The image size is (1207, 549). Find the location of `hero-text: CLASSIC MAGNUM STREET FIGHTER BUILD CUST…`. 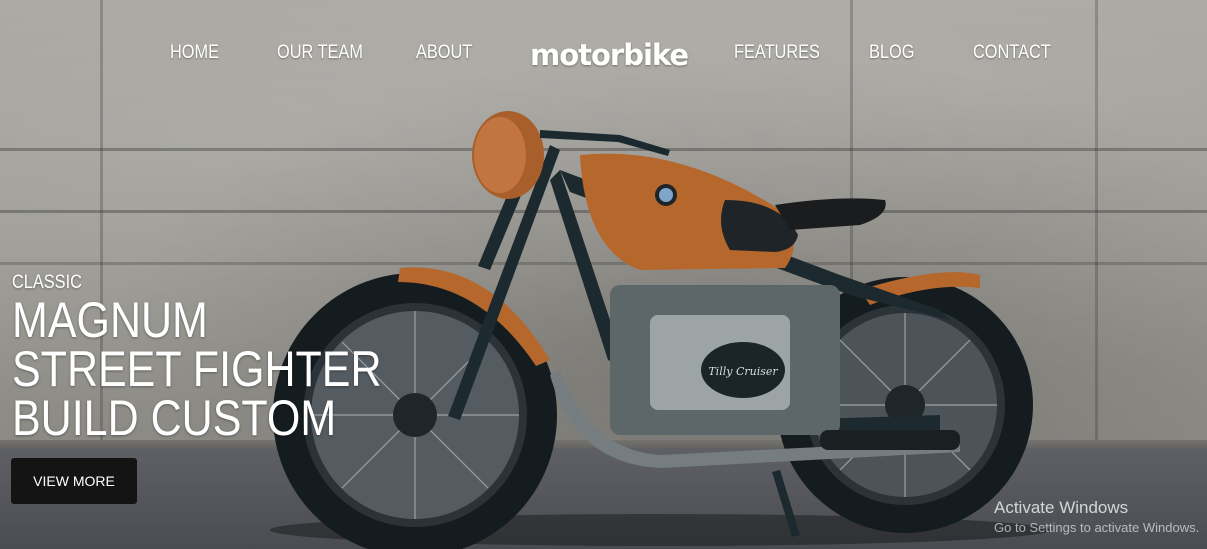

hero-text: CLASSIC MAGNUM STREET FIGHTER BUILD CUST… is located at coordinates (227, 357).